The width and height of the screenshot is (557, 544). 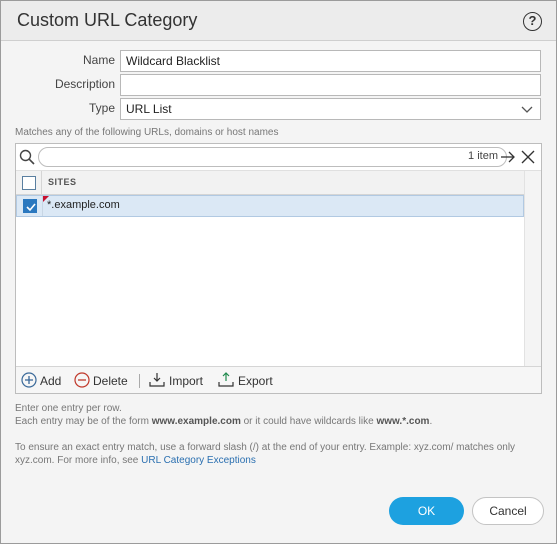 I want to click on name-label: Name, so click(x=98, y=60).